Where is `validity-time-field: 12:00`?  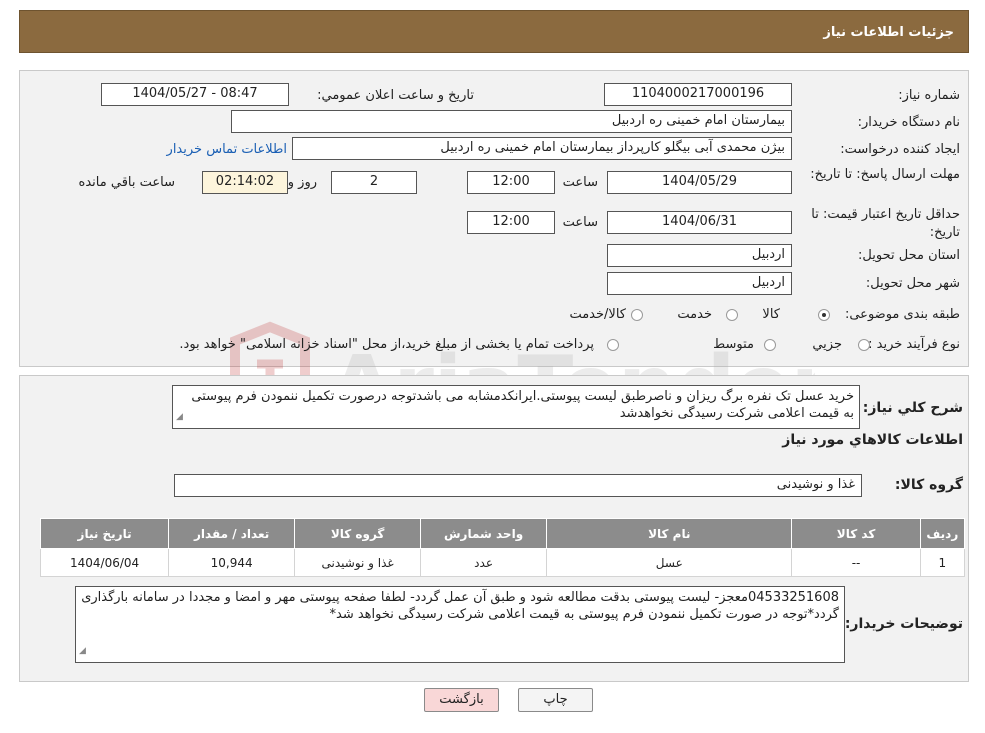
validity-time-field: 12:00 is located at coordinates (511, 222).